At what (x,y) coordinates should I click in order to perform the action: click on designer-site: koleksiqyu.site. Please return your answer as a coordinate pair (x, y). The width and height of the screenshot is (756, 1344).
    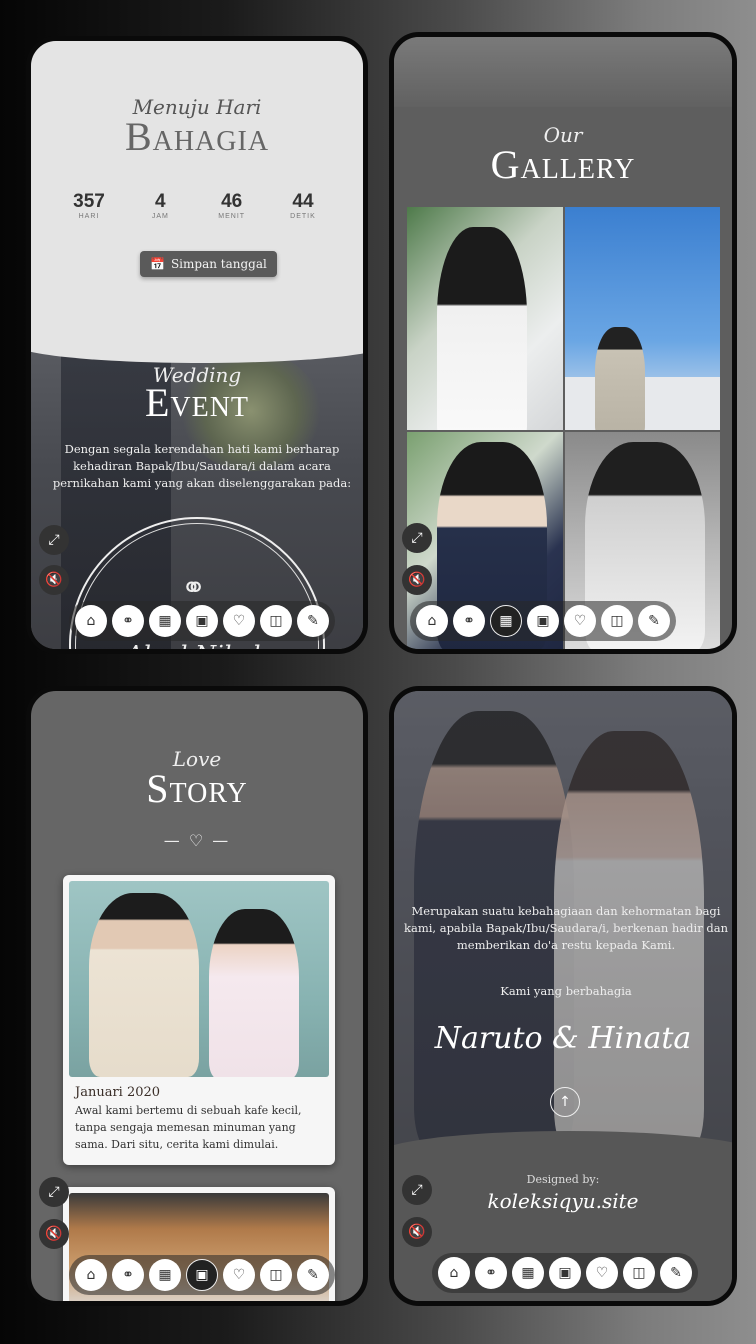
    Looking at the image, I should click on (563, 1201).